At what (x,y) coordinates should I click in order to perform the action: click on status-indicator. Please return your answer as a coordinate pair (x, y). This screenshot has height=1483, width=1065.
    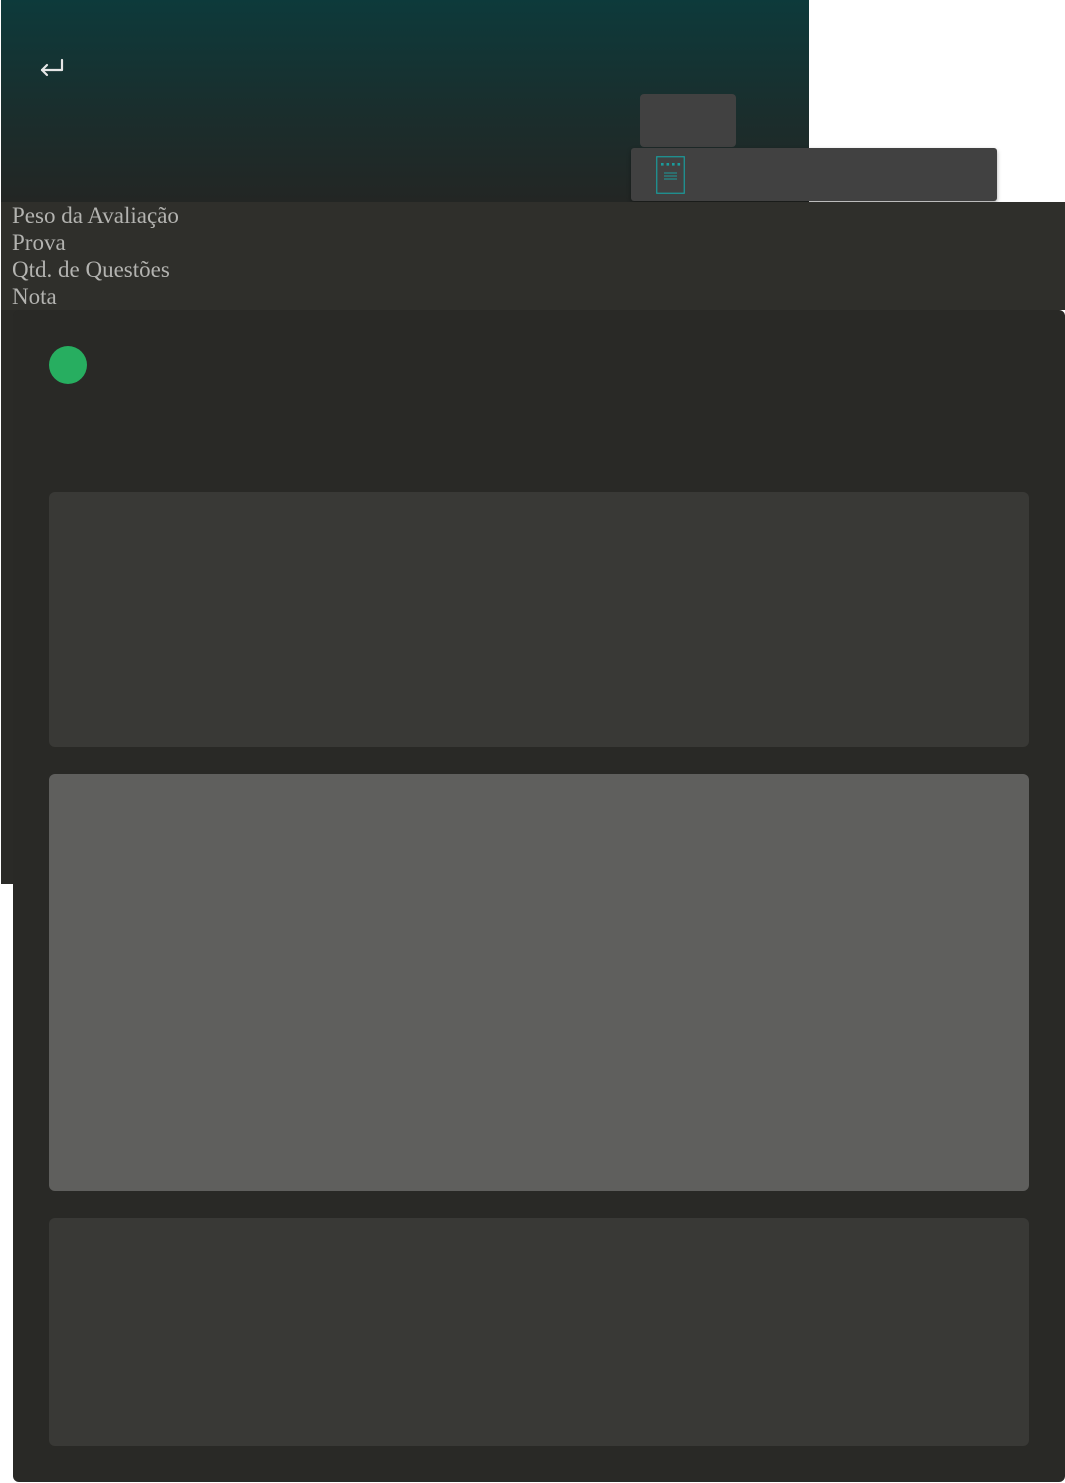
    Looking at the image, I should click on (68, 365).